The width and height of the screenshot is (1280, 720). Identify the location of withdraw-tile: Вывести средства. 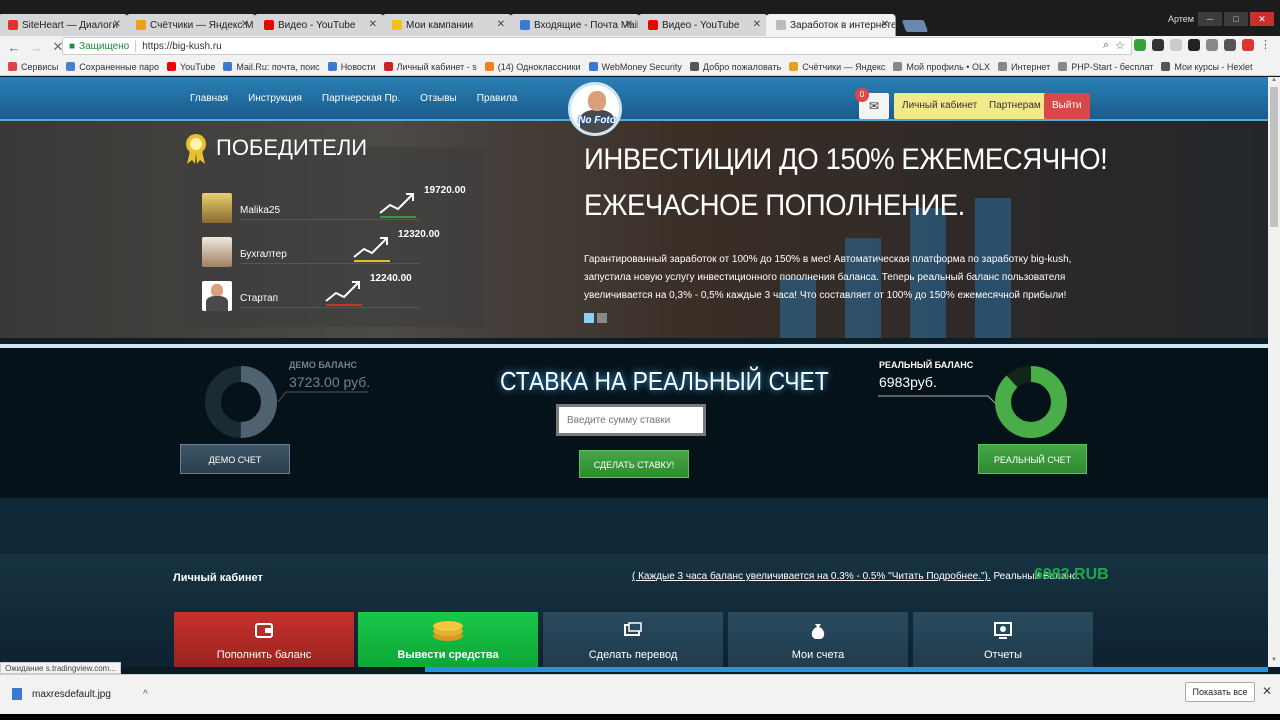
(448, 639).